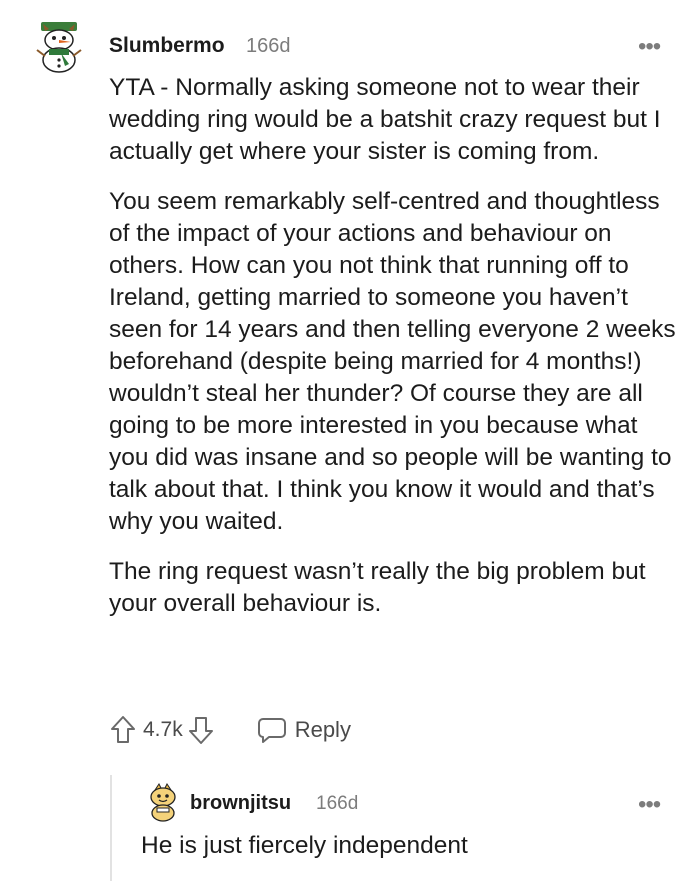 This screenshot has height=881, width=700. I want to click on reply-label: Reply, so click(322, 729).